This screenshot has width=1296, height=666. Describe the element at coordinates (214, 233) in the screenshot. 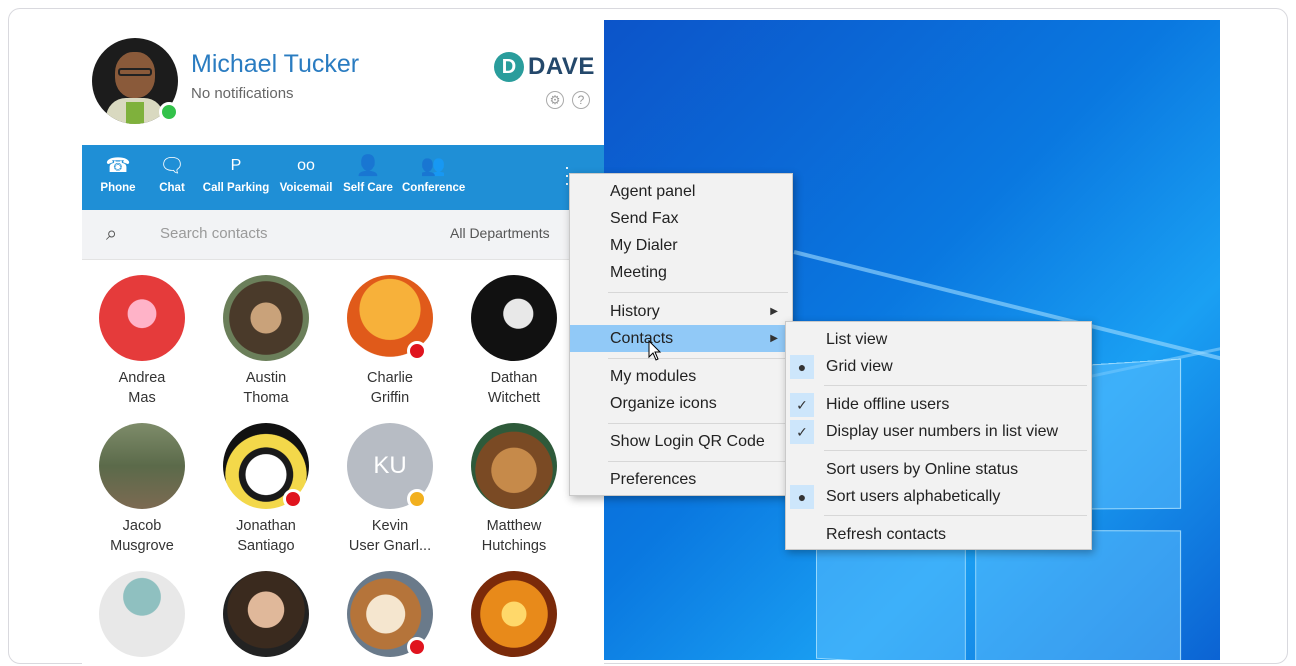

I see `search-input: Search contacts` at that location.